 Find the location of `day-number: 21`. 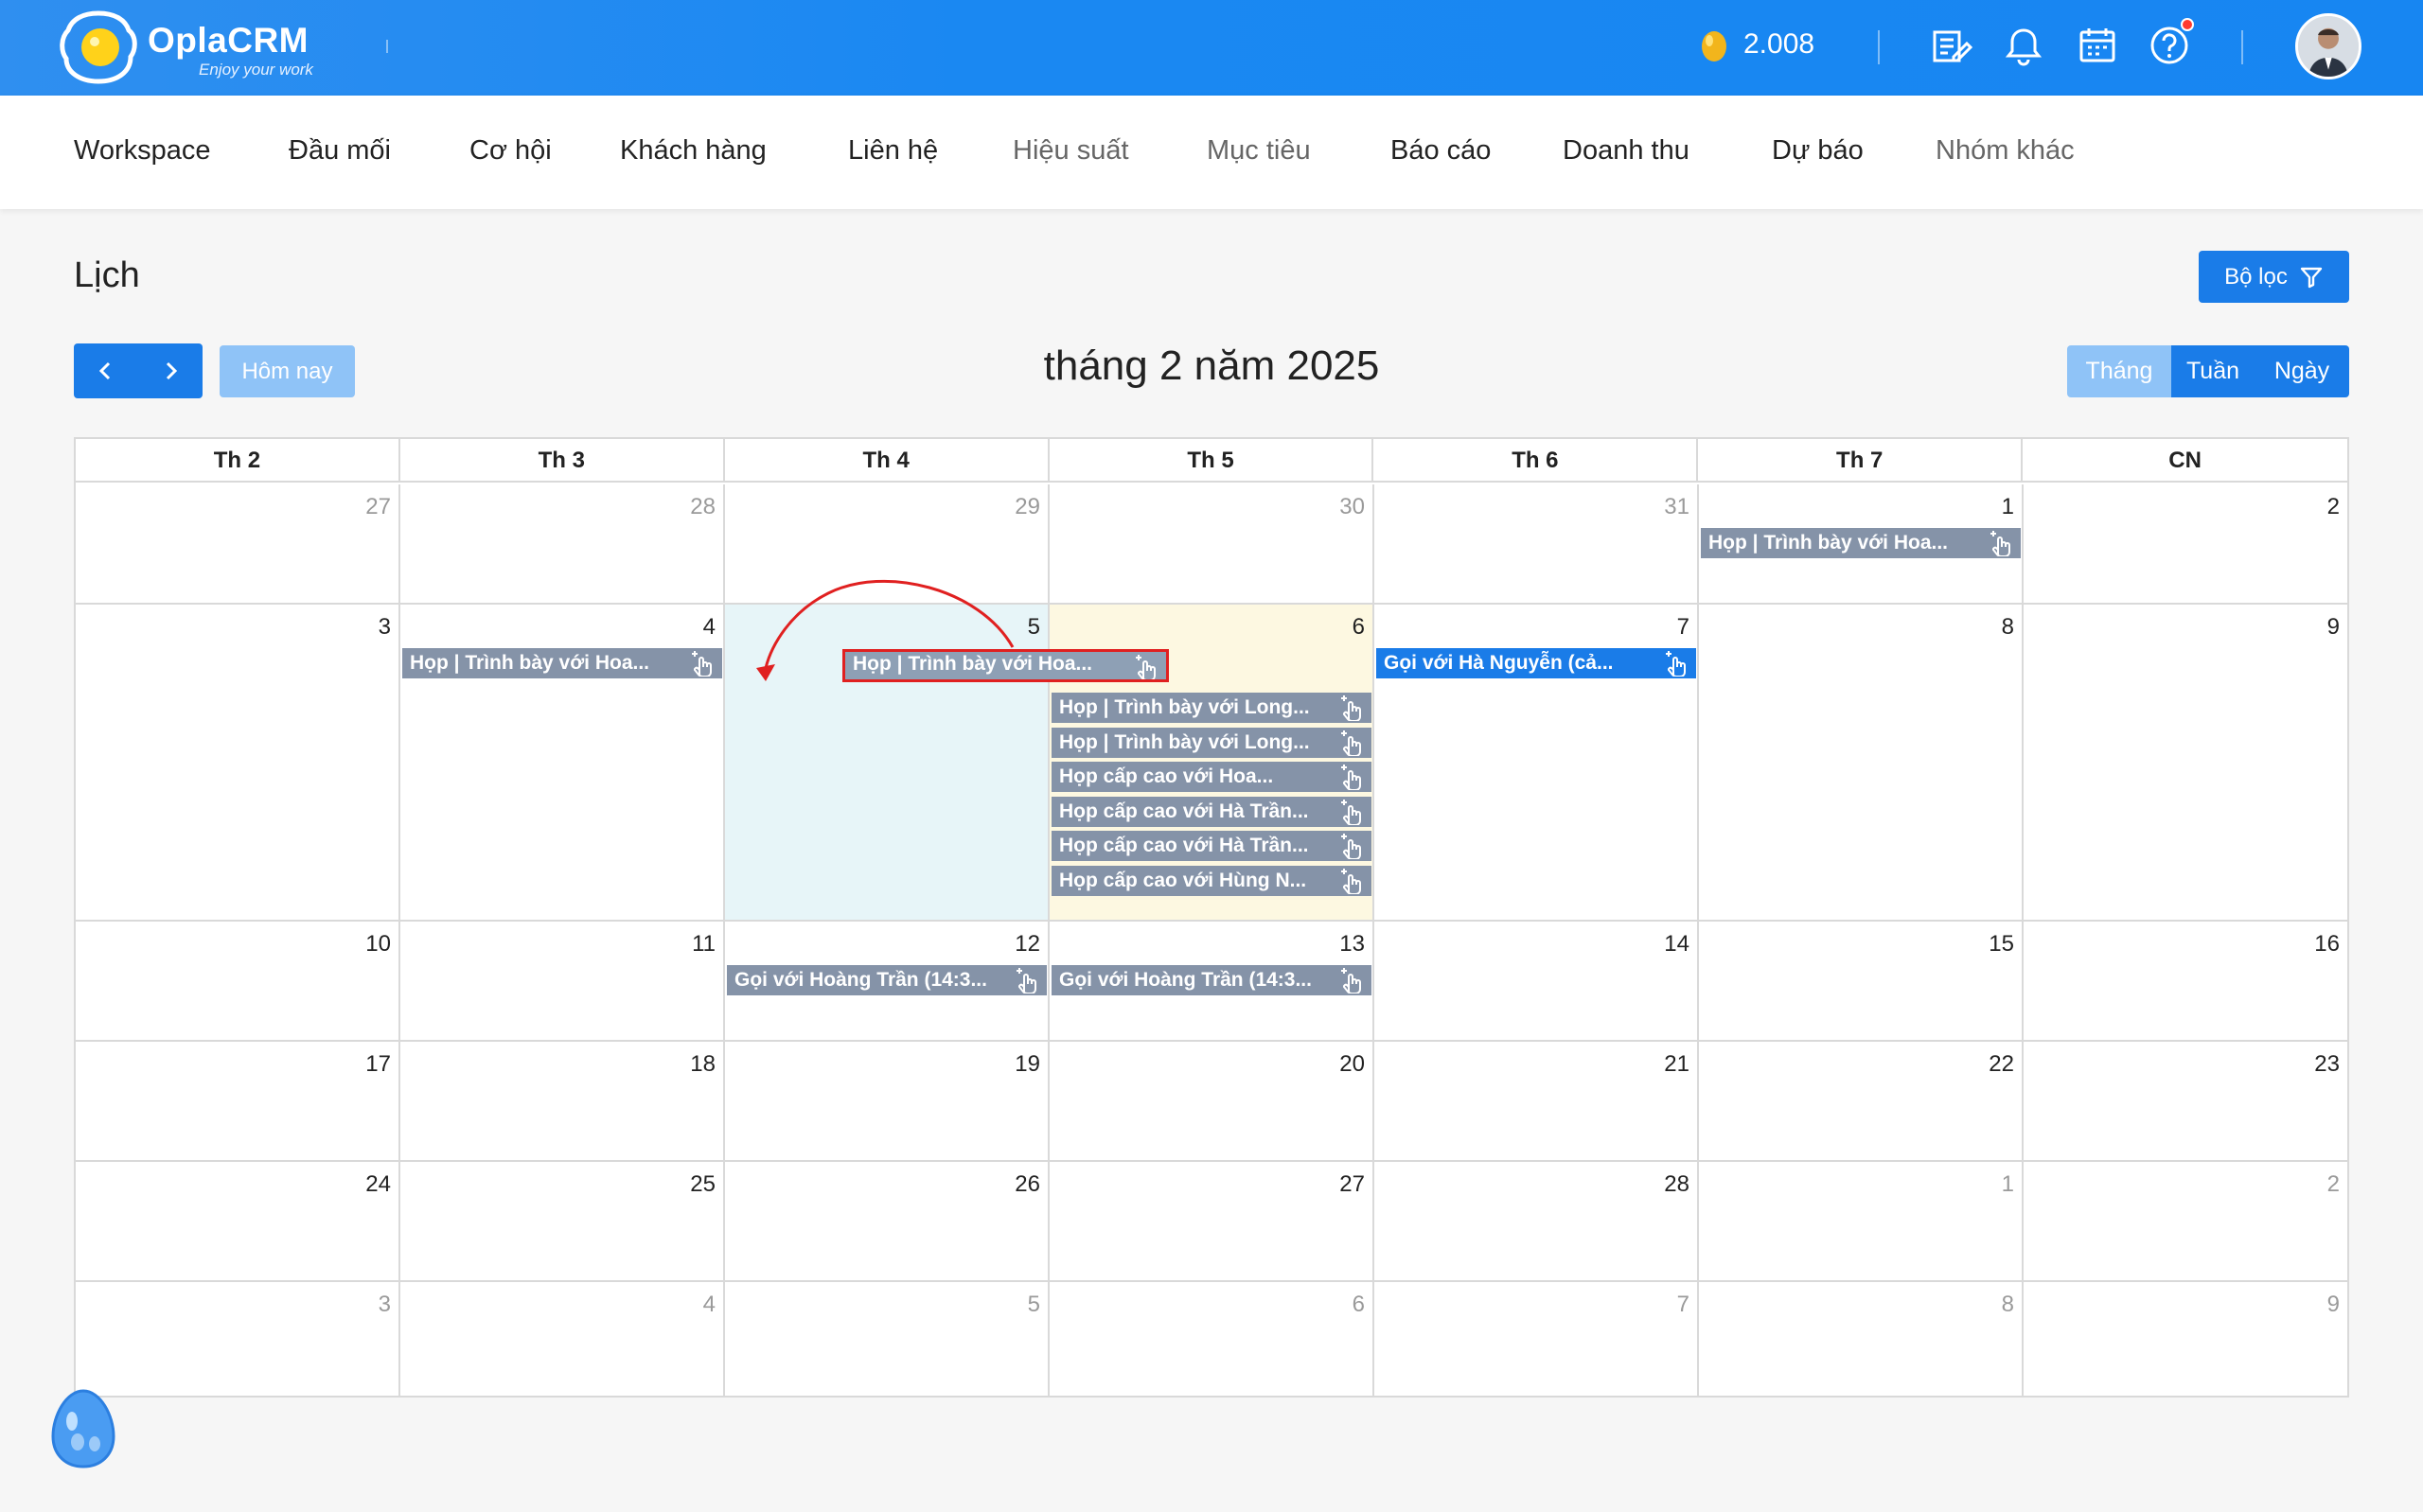

day-number: 21 is located at coordinates (1676, 1064).